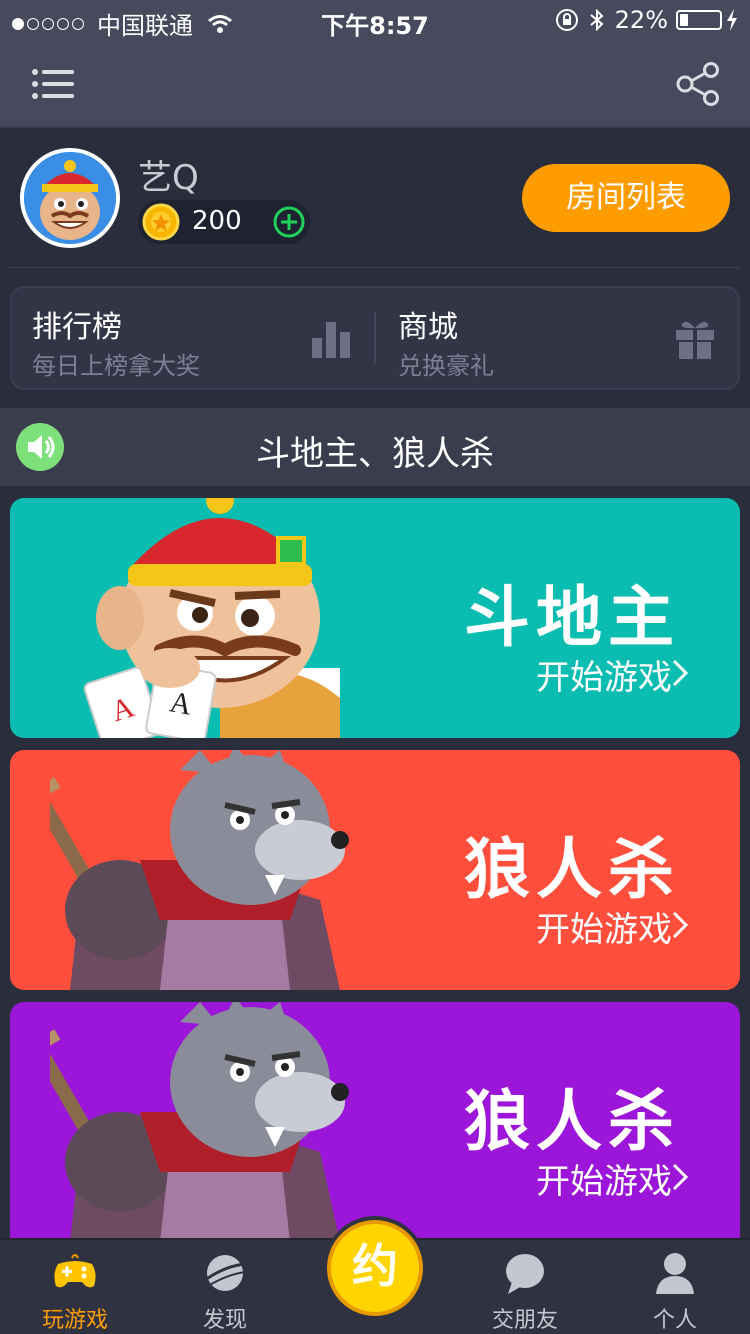  I want to click on hamburger-menu-icon, so click(55, 84).